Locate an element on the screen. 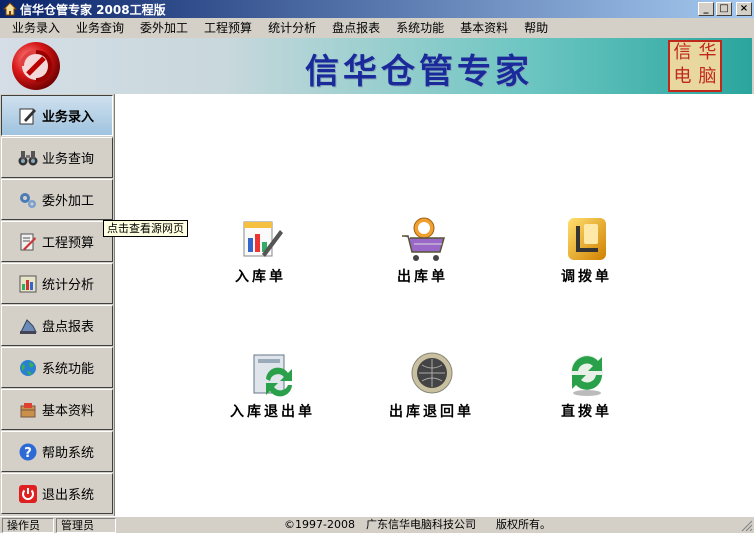  sidebar-item-label: 盘点报表 is located at coordinates (68, 327).